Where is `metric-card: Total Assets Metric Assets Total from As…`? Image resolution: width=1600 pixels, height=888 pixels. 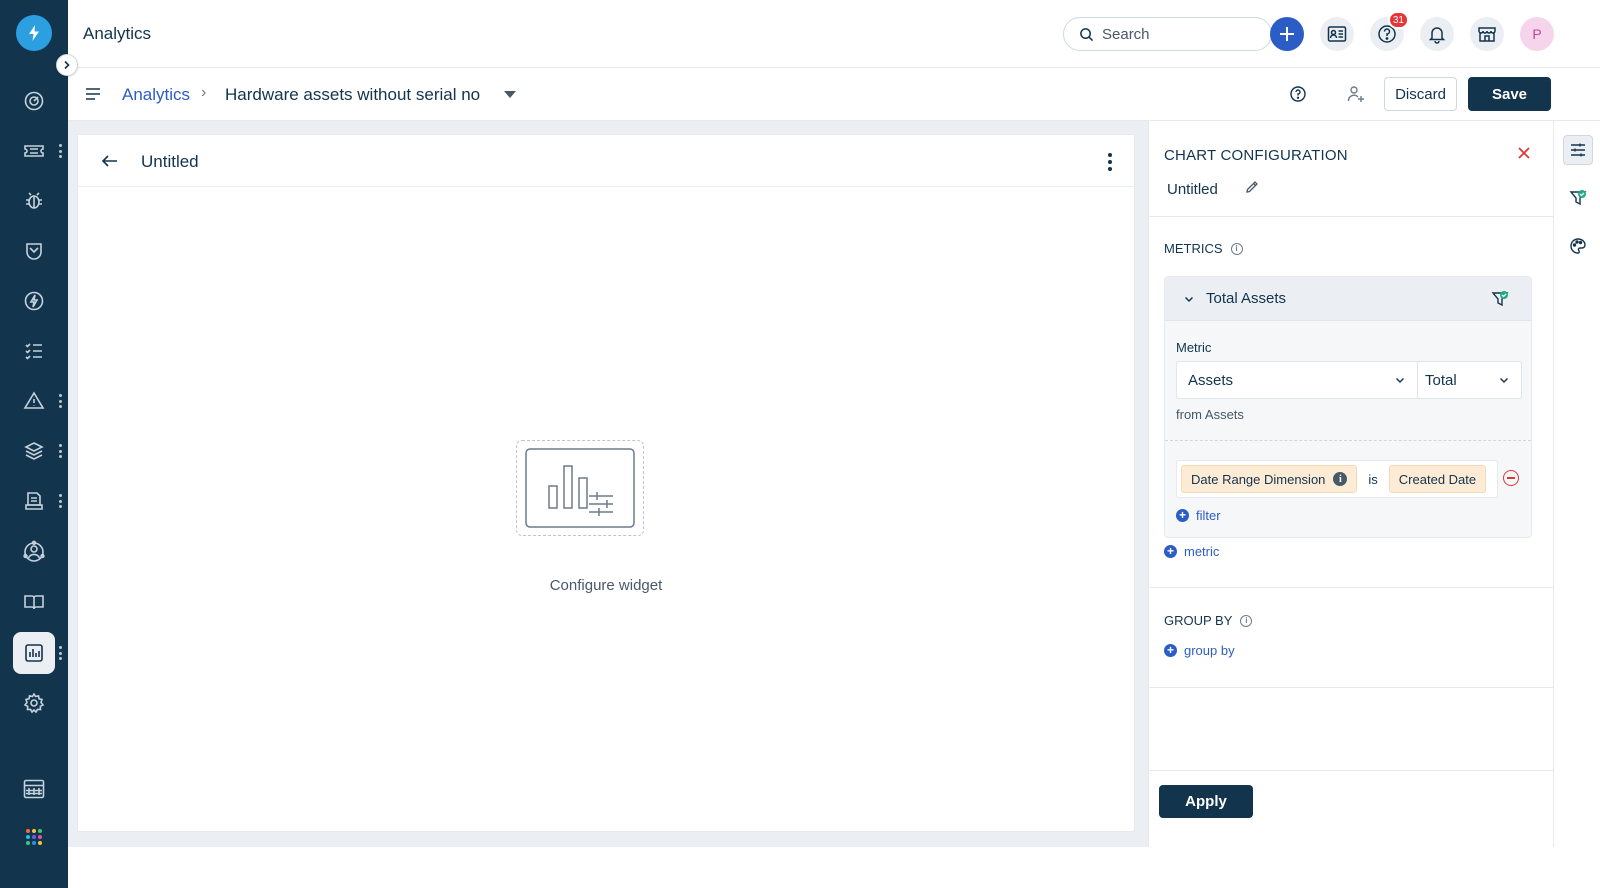
metric-card: Total Assets Metric Assets Total from As… is located at coordinates (1348, 407).